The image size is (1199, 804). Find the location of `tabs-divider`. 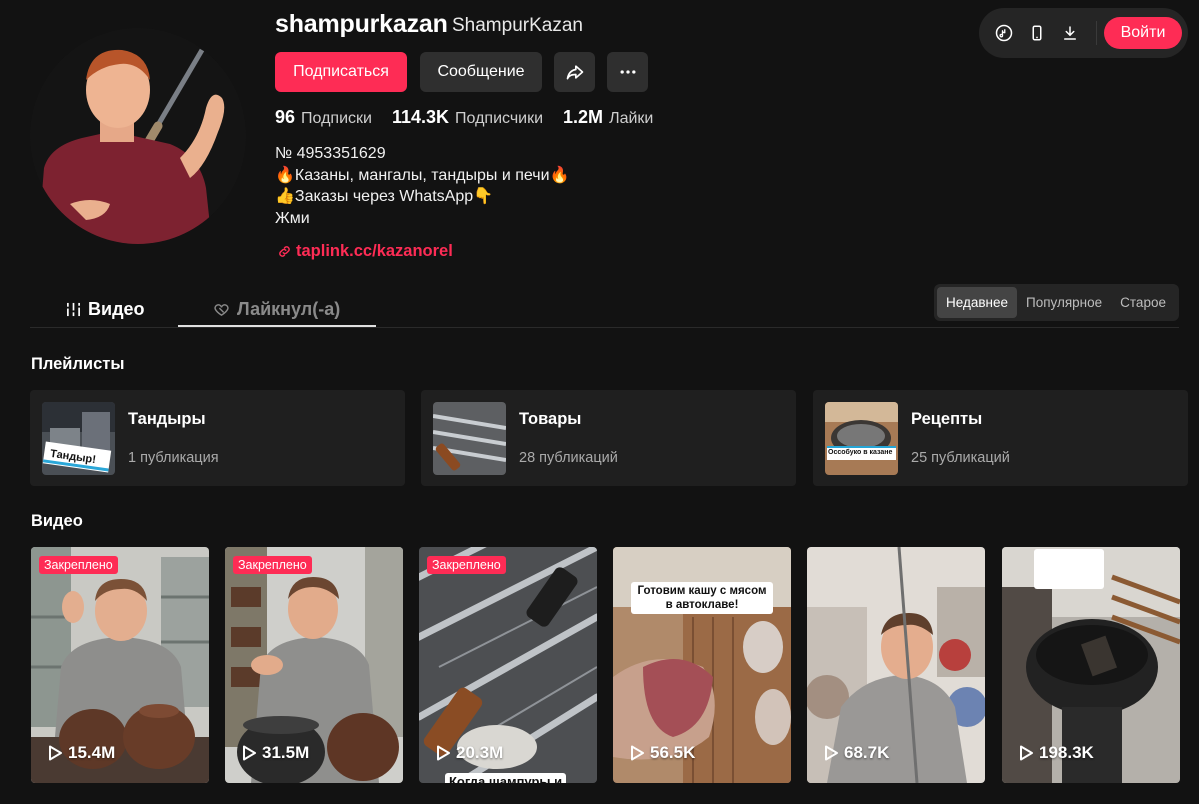

tabs-divider is located at coordinates (604, 327).